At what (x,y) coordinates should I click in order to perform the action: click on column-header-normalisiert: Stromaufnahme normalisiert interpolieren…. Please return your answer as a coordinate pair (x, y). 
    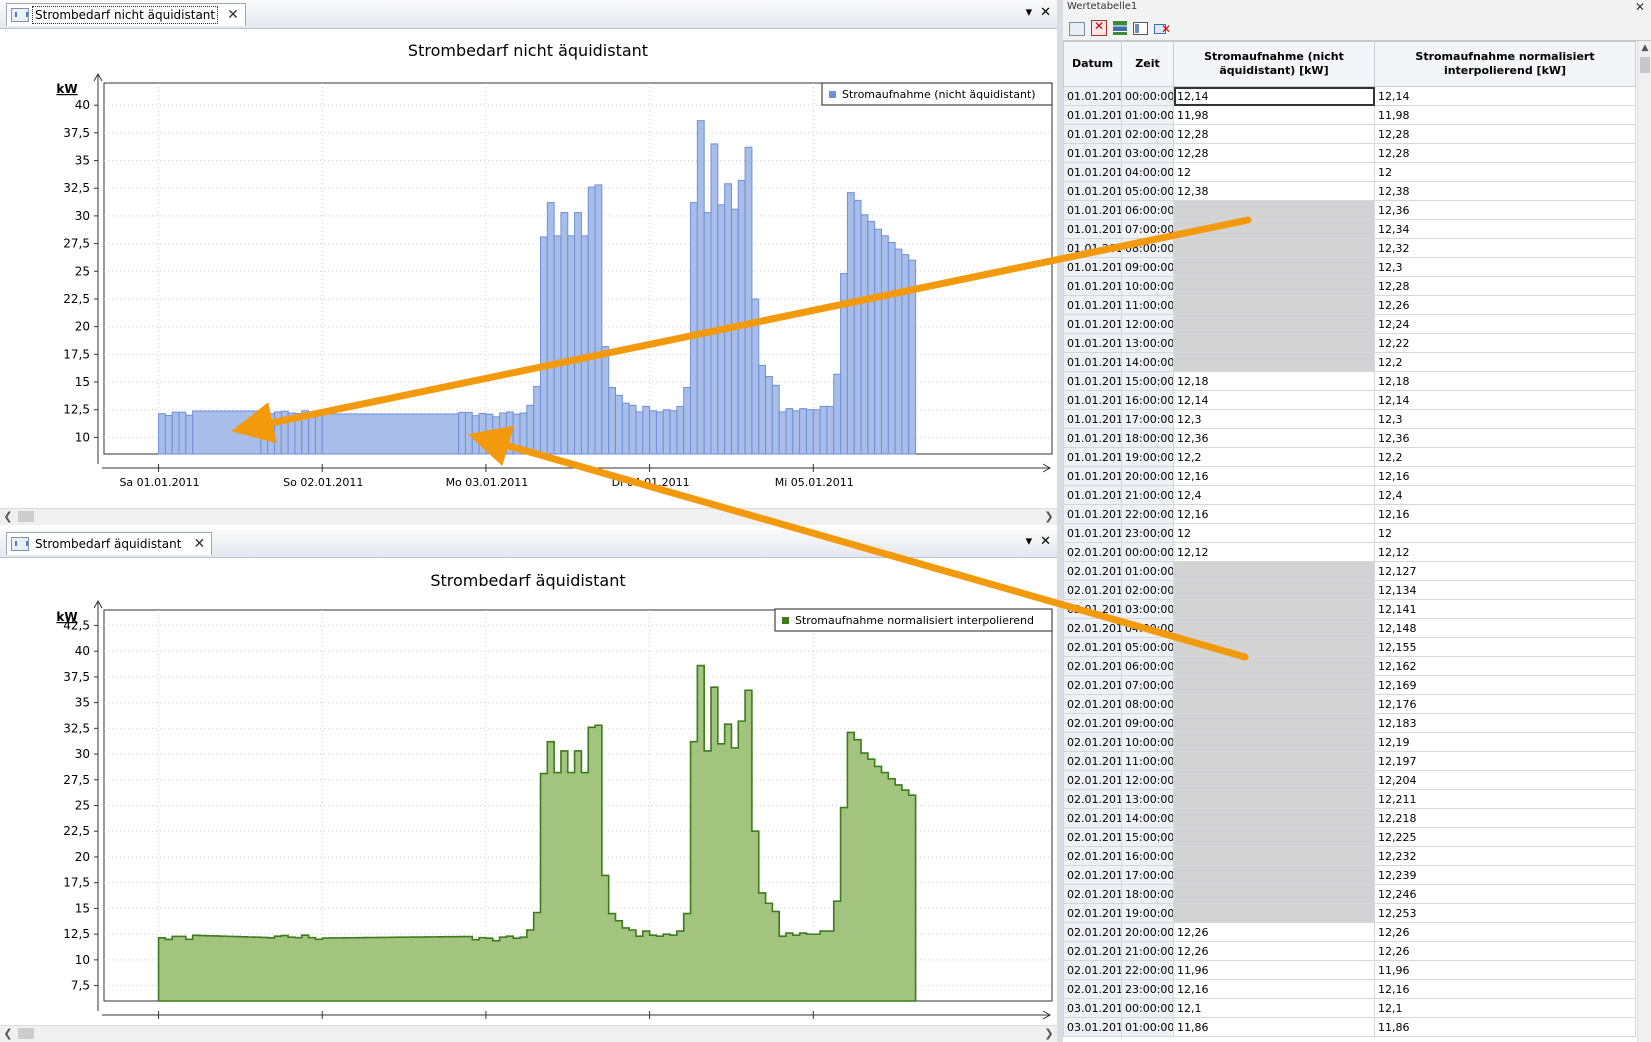
    Looking at the image, I should click on (1505, 64).